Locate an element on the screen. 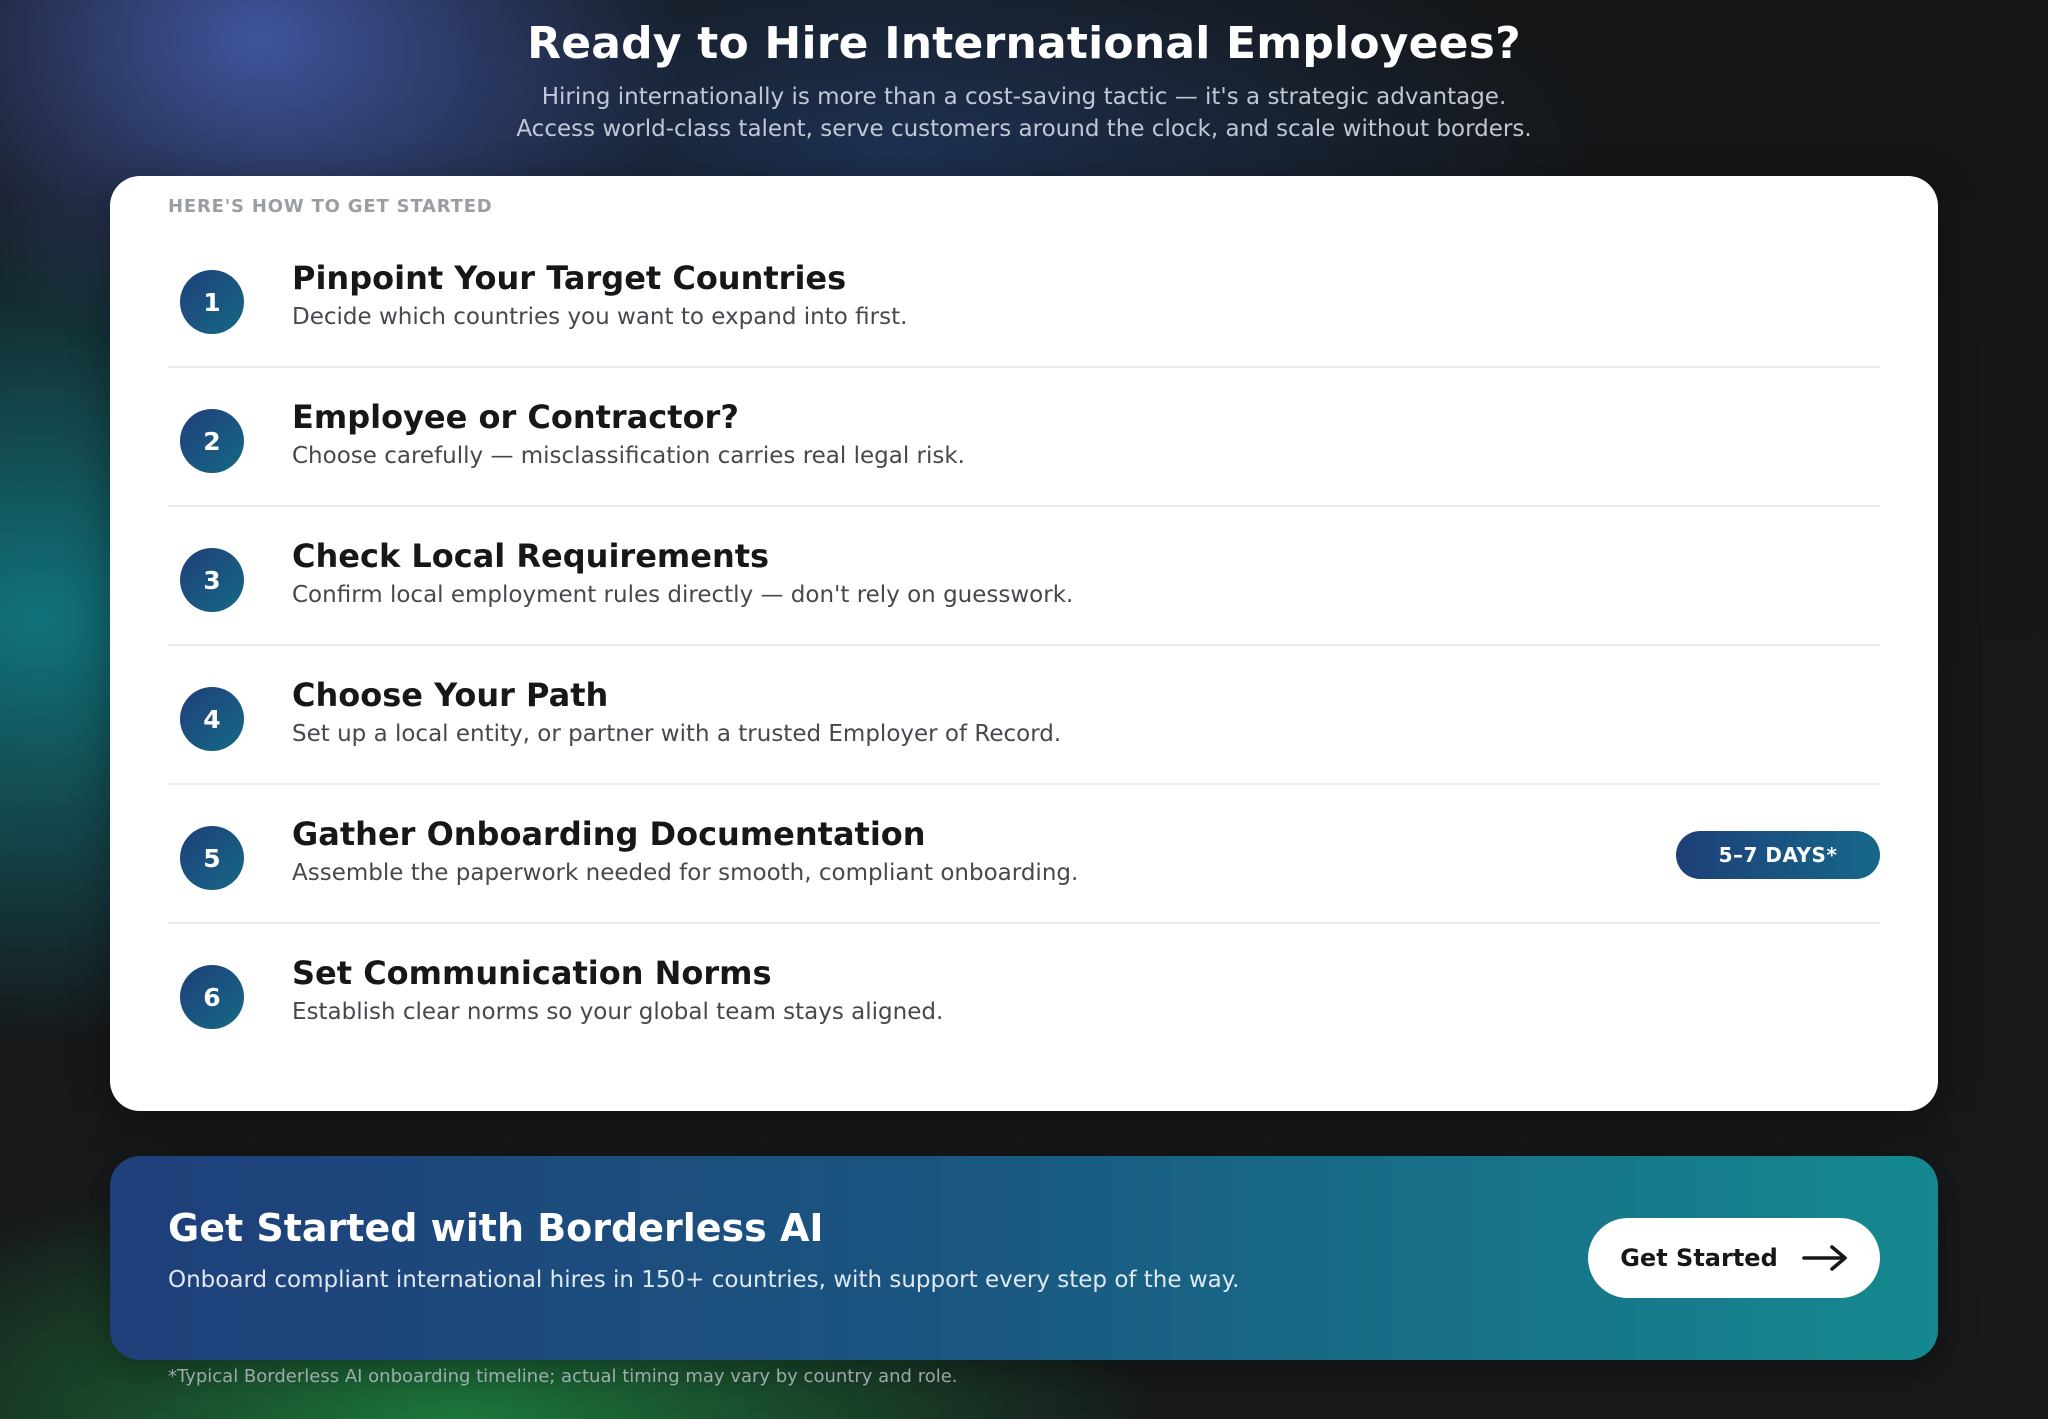 Image resolution: width=2048 pixels, height=1419 pixels. steps-eyebrow: HERE'S HOW TO GET STARTED is located at coordinates (330, 206).